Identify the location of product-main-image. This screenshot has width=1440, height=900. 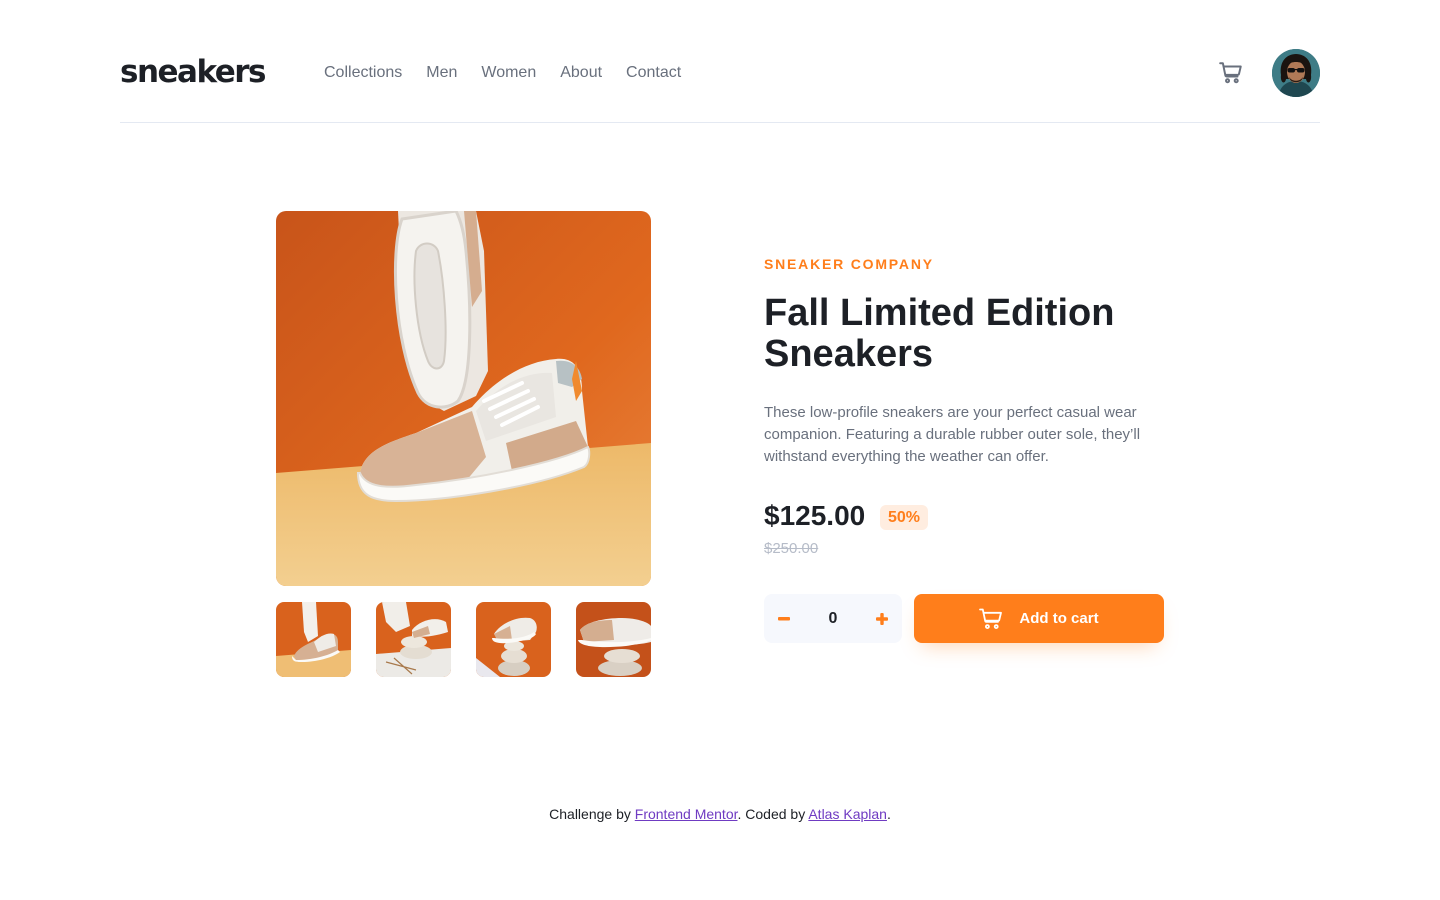
(463, 398).